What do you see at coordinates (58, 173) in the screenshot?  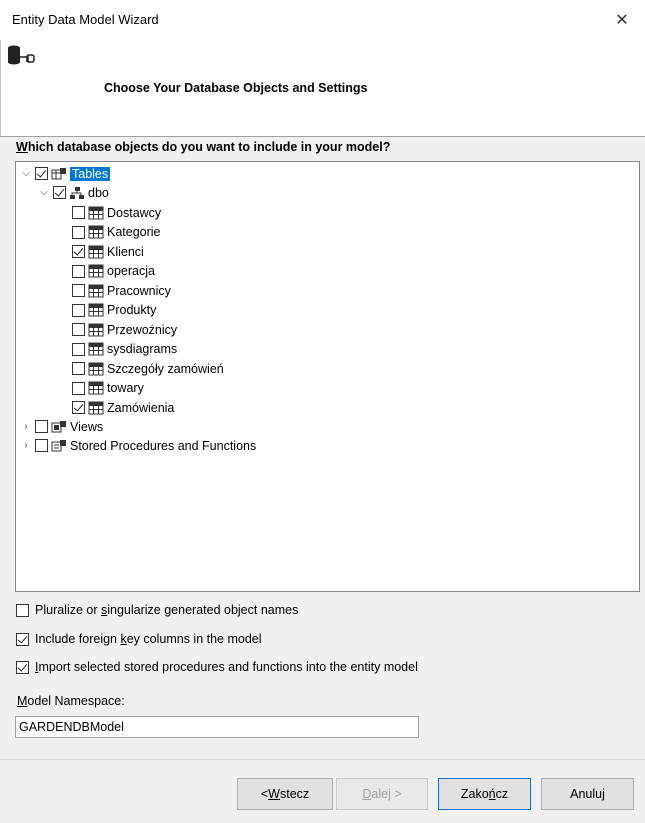 I see `tables-folder-icon` at bounding box center [58, 173].